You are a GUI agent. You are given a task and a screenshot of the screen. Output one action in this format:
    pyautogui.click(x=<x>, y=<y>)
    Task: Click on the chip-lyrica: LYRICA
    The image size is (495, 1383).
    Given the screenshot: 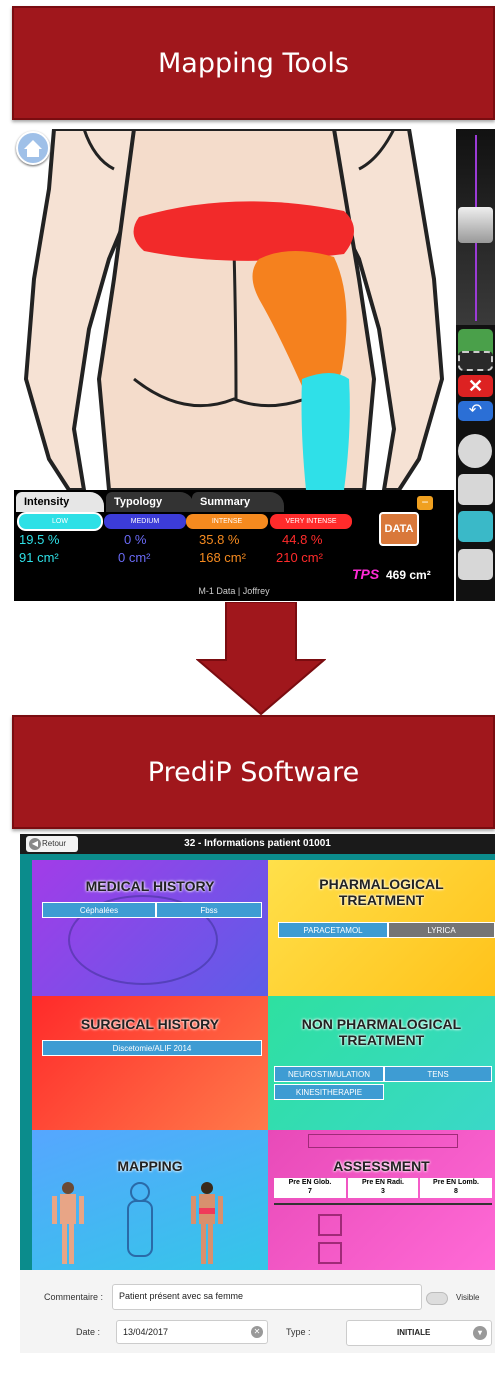 What is the action you would take?
    pyautogui.click(x=441, y=930)
    